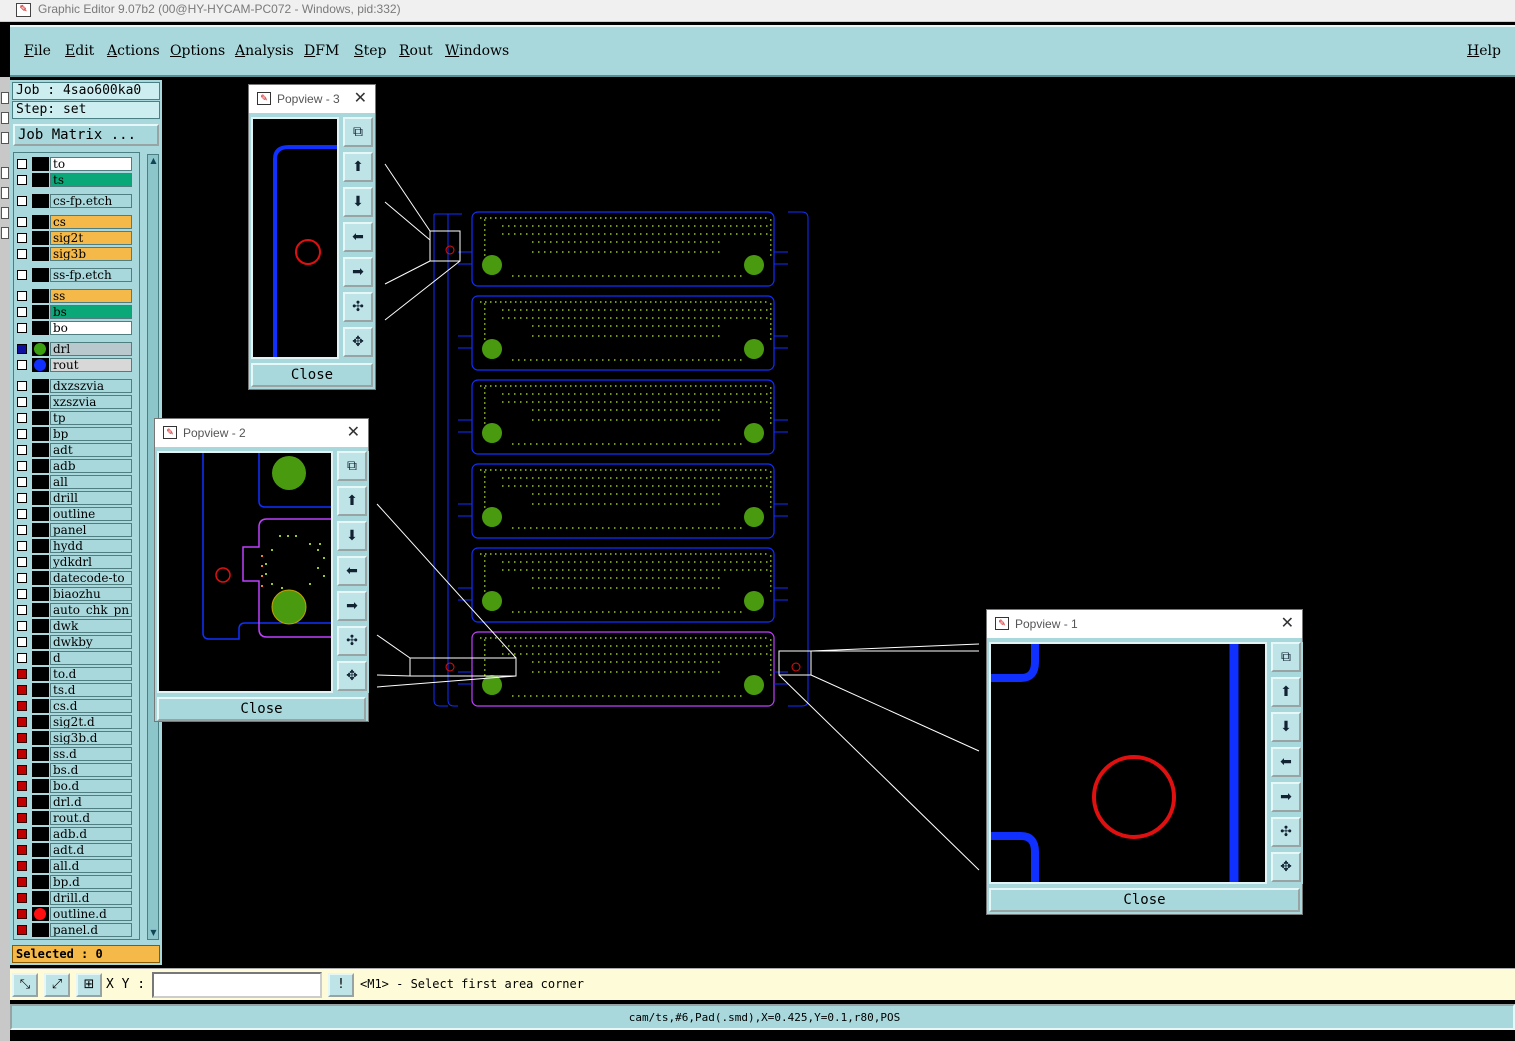 The height and width of the screenshot is (1041, 1515). Describe the element at coordinates (91, 754) in the screenshot. I see `layer-name: ss.d` at that location.